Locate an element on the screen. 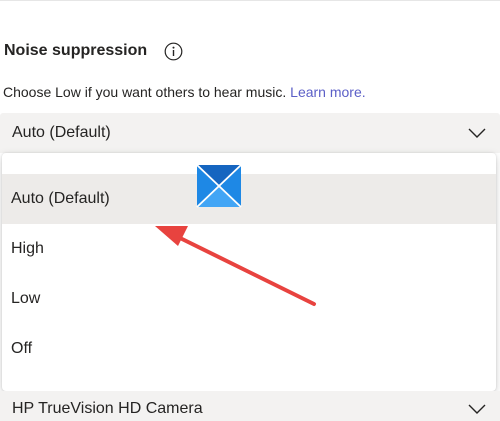  learn-more-link: Learn more. is located at coordinates (327, 92).